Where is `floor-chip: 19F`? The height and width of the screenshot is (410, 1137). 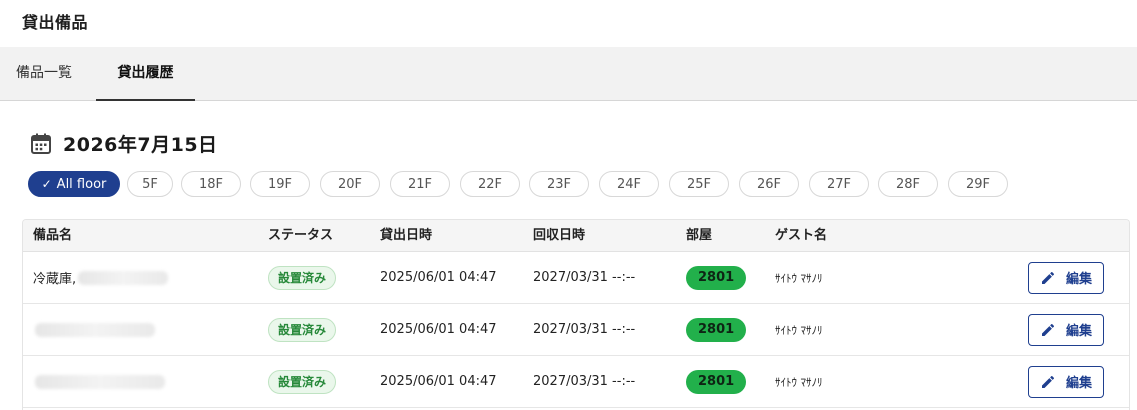
floor-chip: 19F is located at coordinates (280, 184).